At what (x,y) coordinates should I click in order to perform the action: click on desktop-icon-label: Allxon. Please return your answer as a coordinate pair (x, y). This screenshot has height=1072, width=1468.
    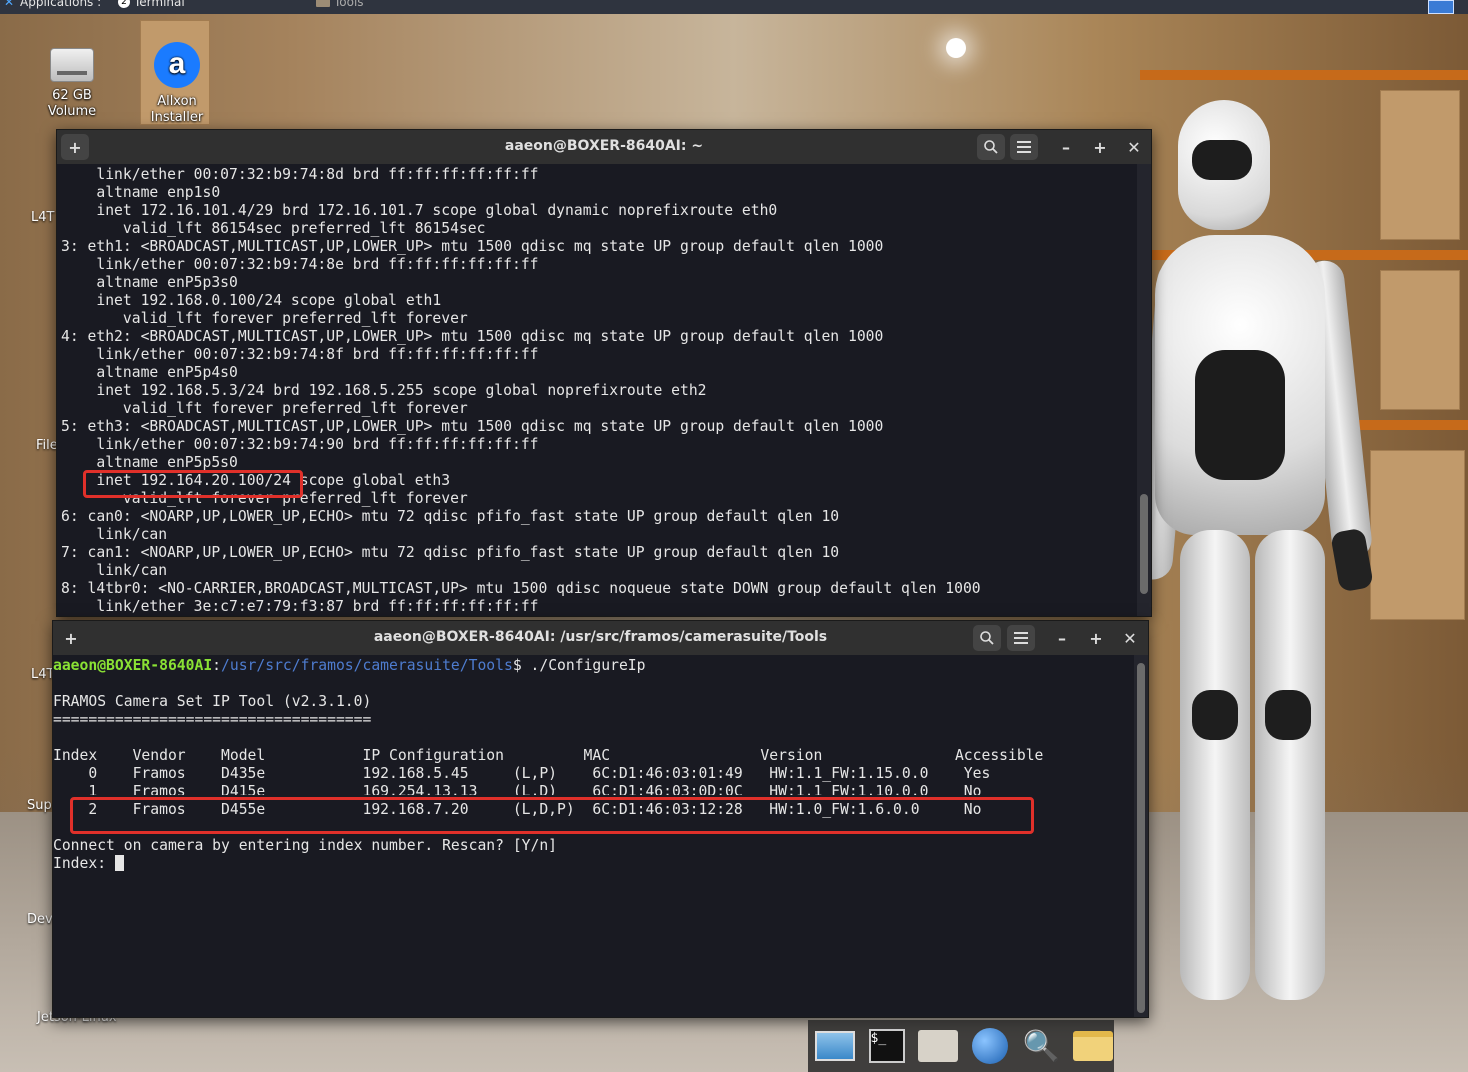
    Looking at the image, I should click on (177, 101).